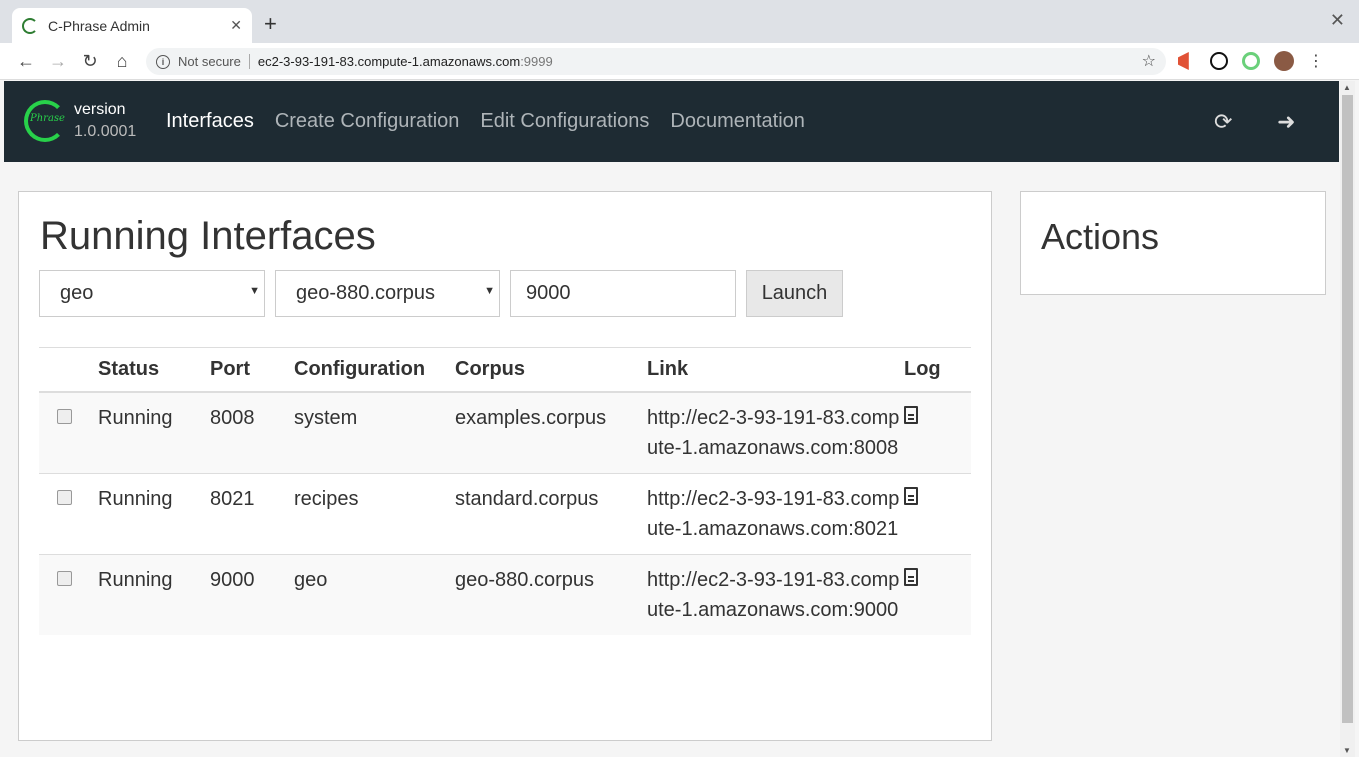  What do you see at coordinates (99, 25) in the screenshot?
I see `tab-title: C-Phrase Admin` at bounding box center [99, 25].